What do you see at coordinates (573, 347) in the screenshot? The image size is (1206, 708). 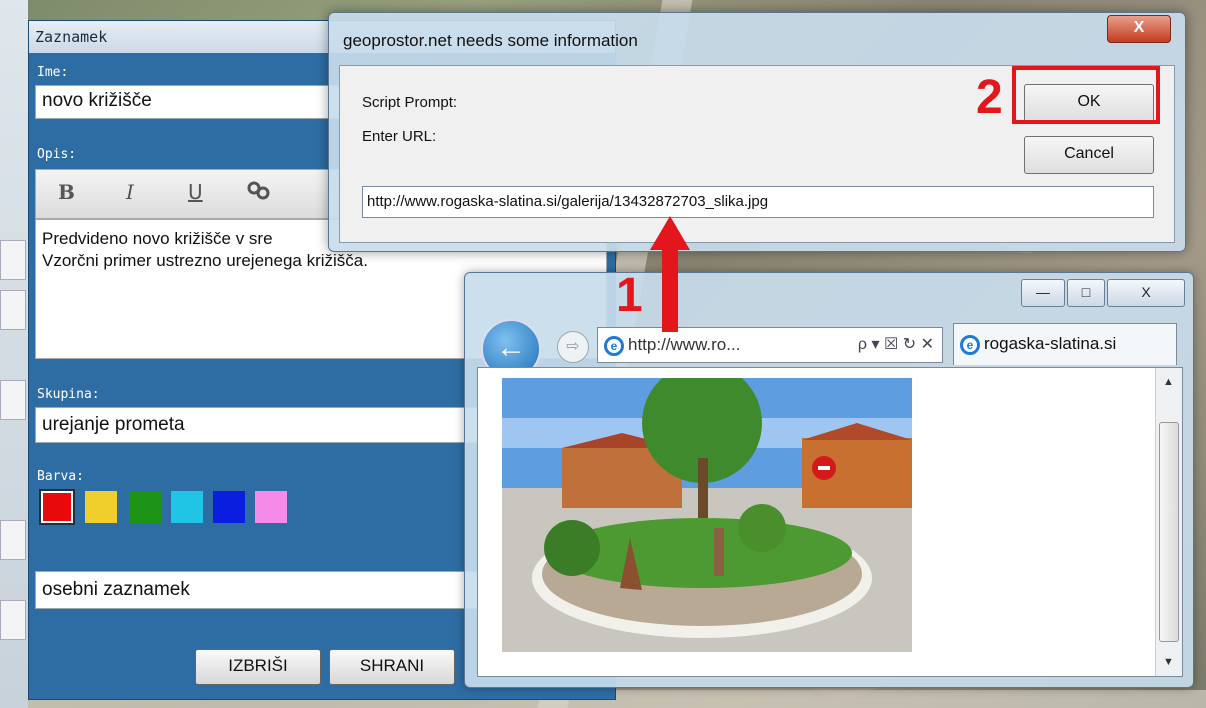 I see `forward-arrow-icon: ⇨` at bounding box center [573, 347].